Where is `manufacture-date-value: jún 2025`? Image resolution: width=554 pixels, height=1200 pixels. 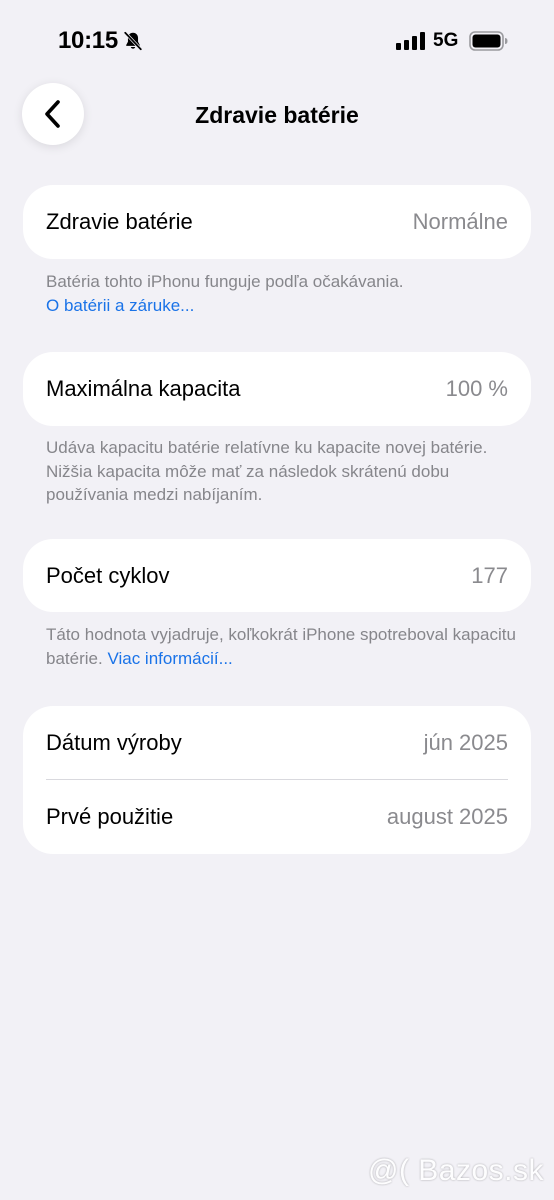
manufacture-date-value: jún 2025 is located at coordinates (465, 742).